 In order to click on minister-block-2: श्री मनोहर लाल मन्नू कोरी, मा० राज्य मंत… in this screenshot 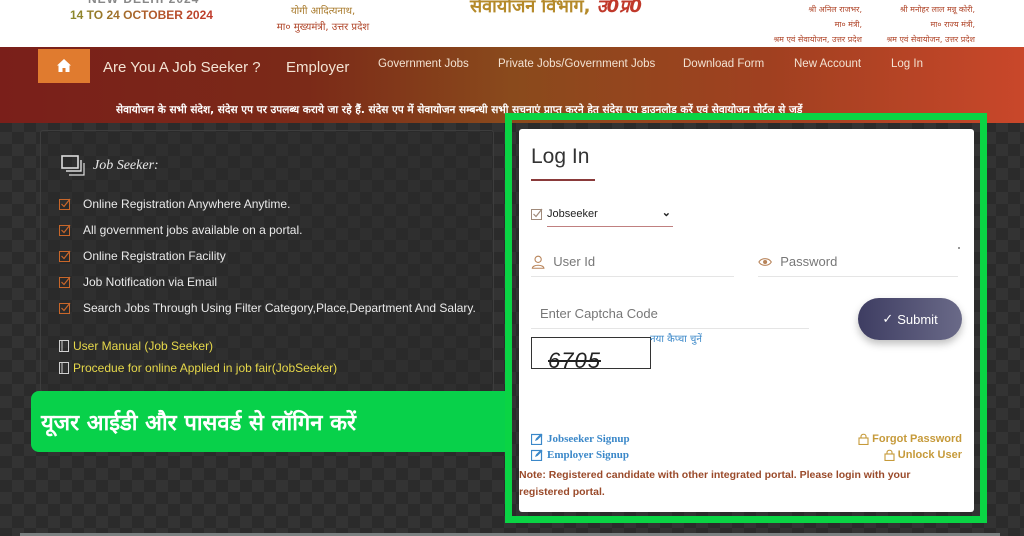, I will do `click(910, 24)`.